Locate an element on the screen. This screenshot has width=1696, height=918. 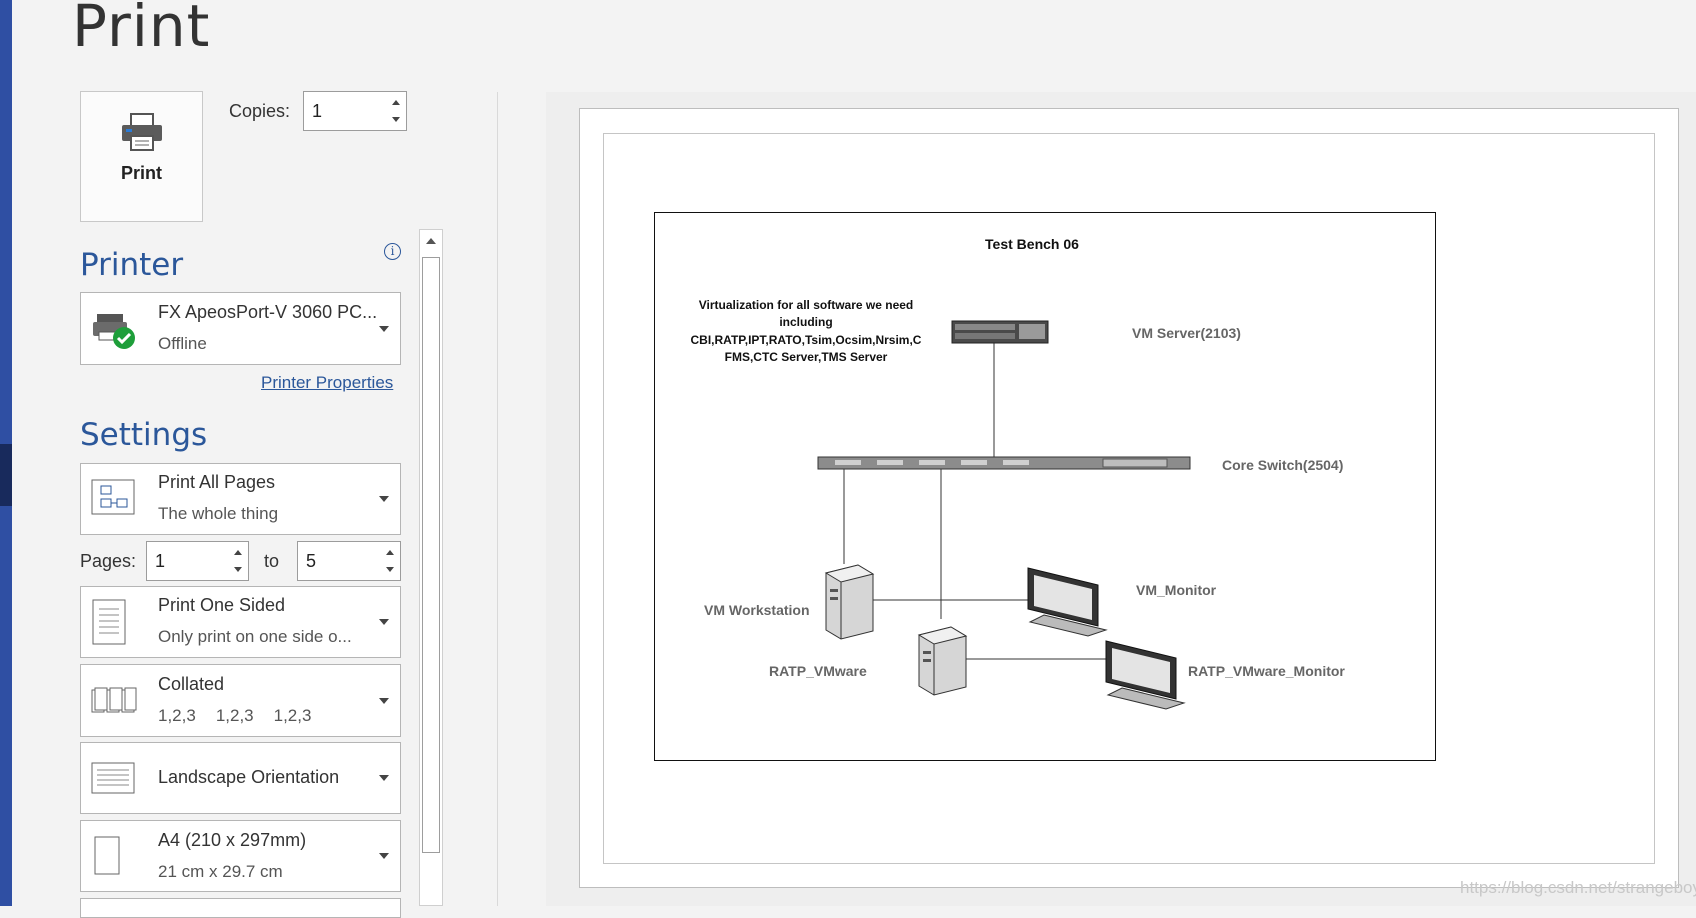
landscape-page-icon is located at coordinates (113, 778).